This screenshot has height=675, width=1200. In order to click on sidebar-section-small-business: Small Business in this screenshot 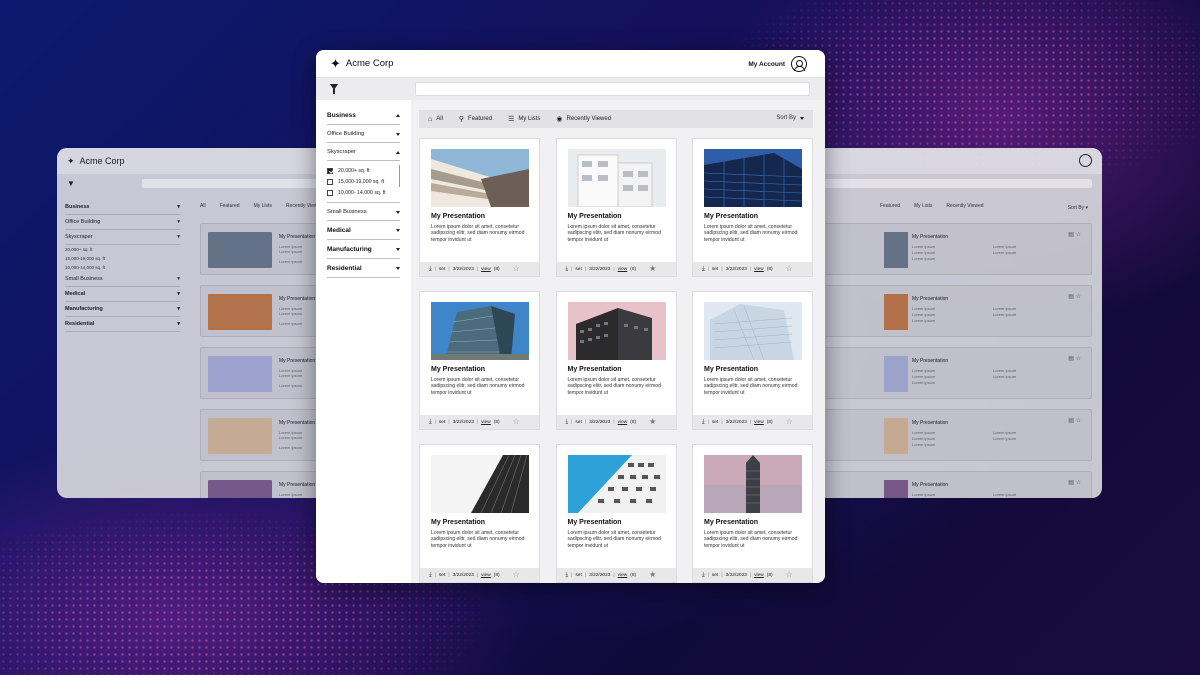, I will do `click(363, 212)`.